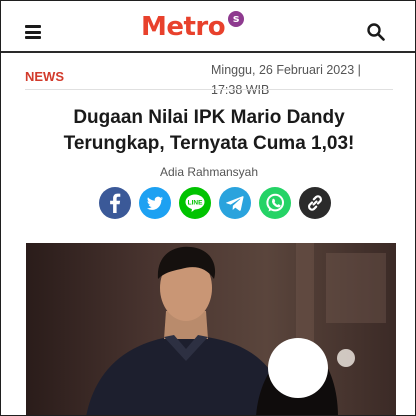 The height and width of the screenshot is (416, 416). I want to click on category-label: NEWS, so click(44, 76).